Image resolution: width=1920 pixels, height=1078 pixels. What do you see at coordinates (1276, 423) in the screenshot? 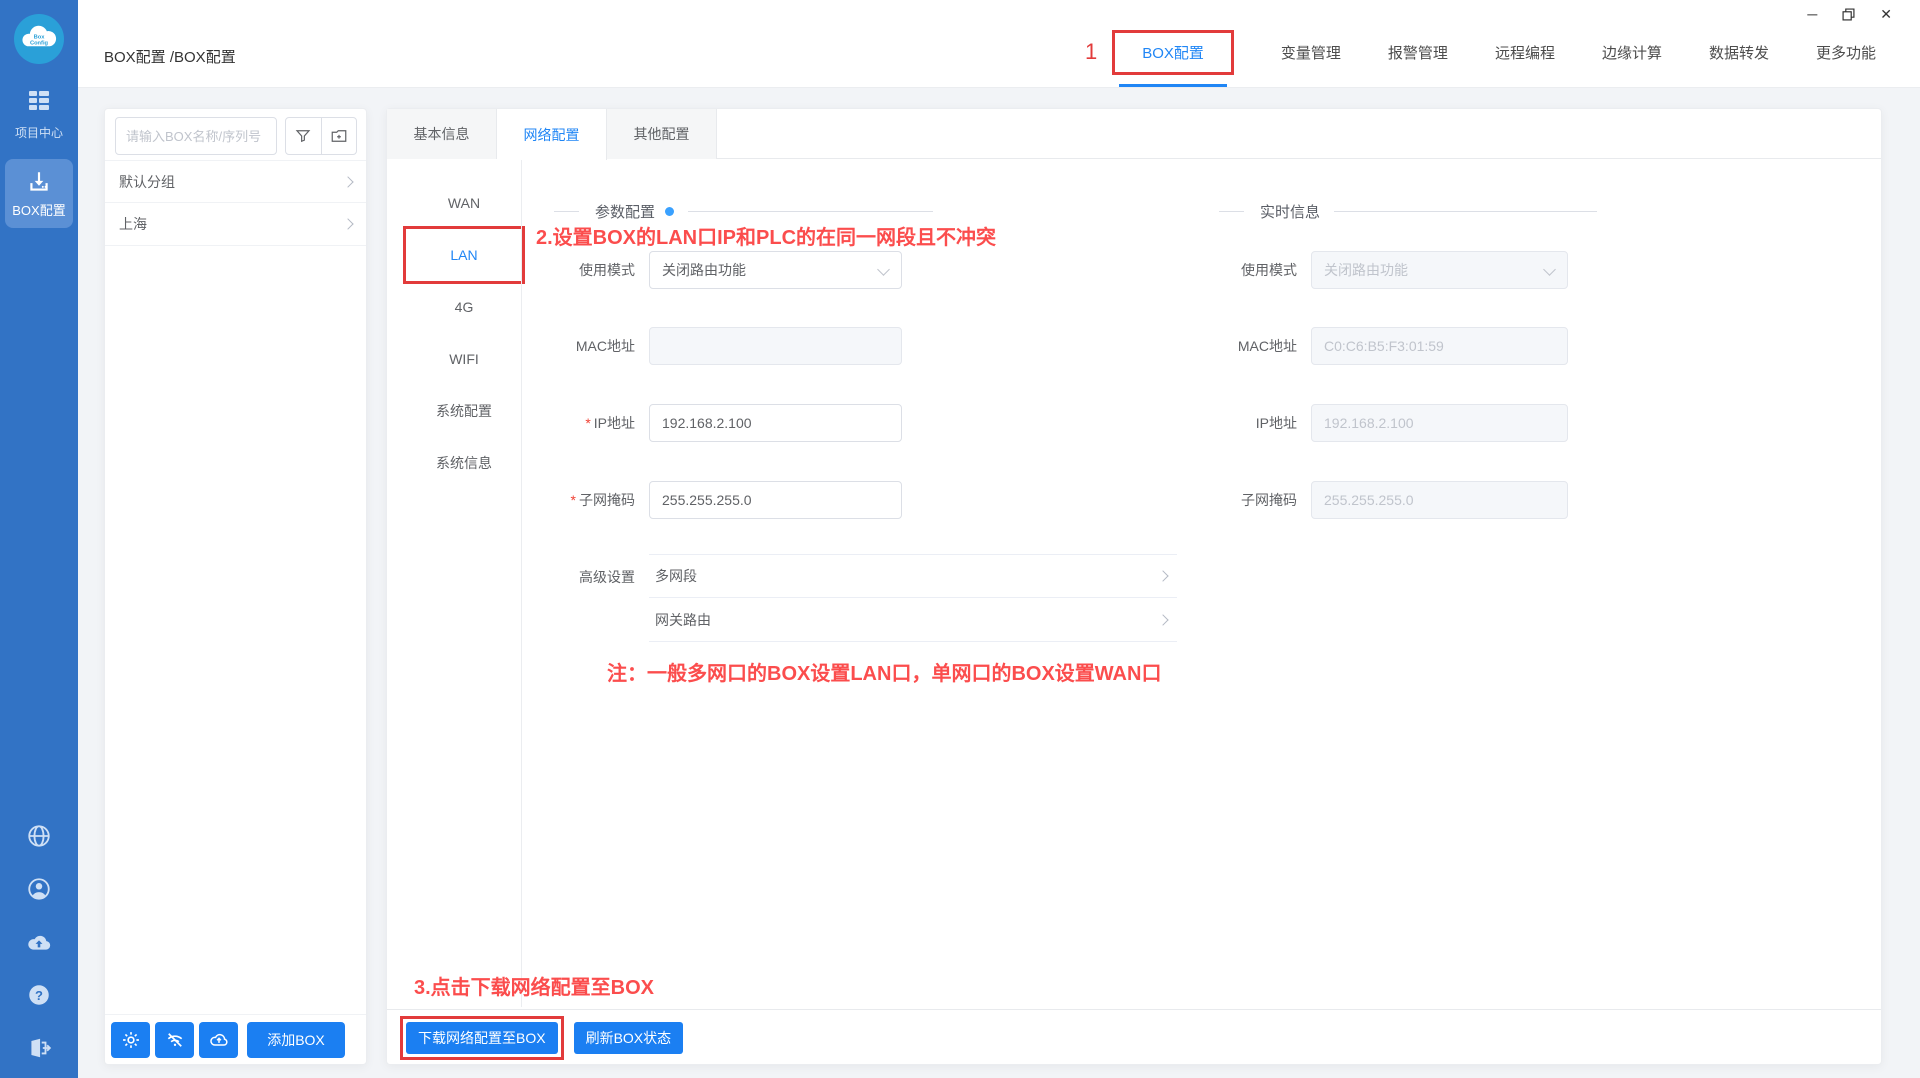
I see `field-label: IP地址` at bounding box center [1276, 423].